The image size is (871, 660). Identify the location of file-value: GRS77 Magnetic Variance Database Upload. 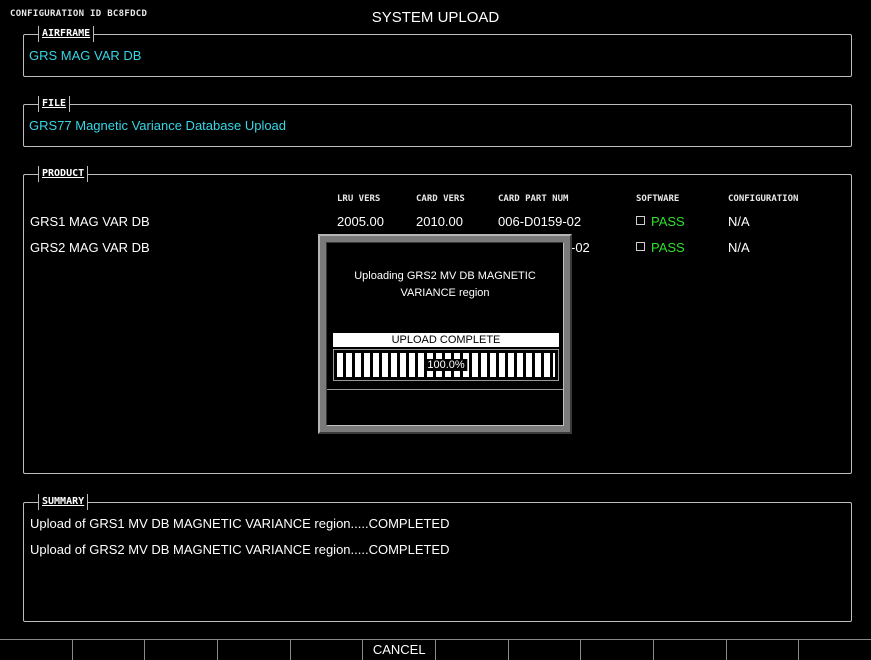
(158, 125).